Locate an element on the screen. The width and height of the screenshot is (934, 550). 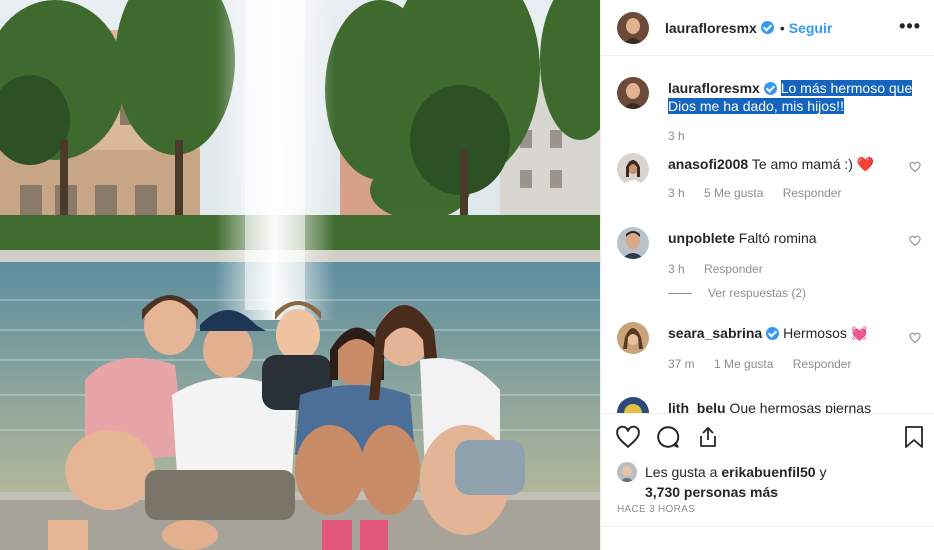
comment-text: Te amo mamá :) ❤️ is located at coordinates (813, 164).